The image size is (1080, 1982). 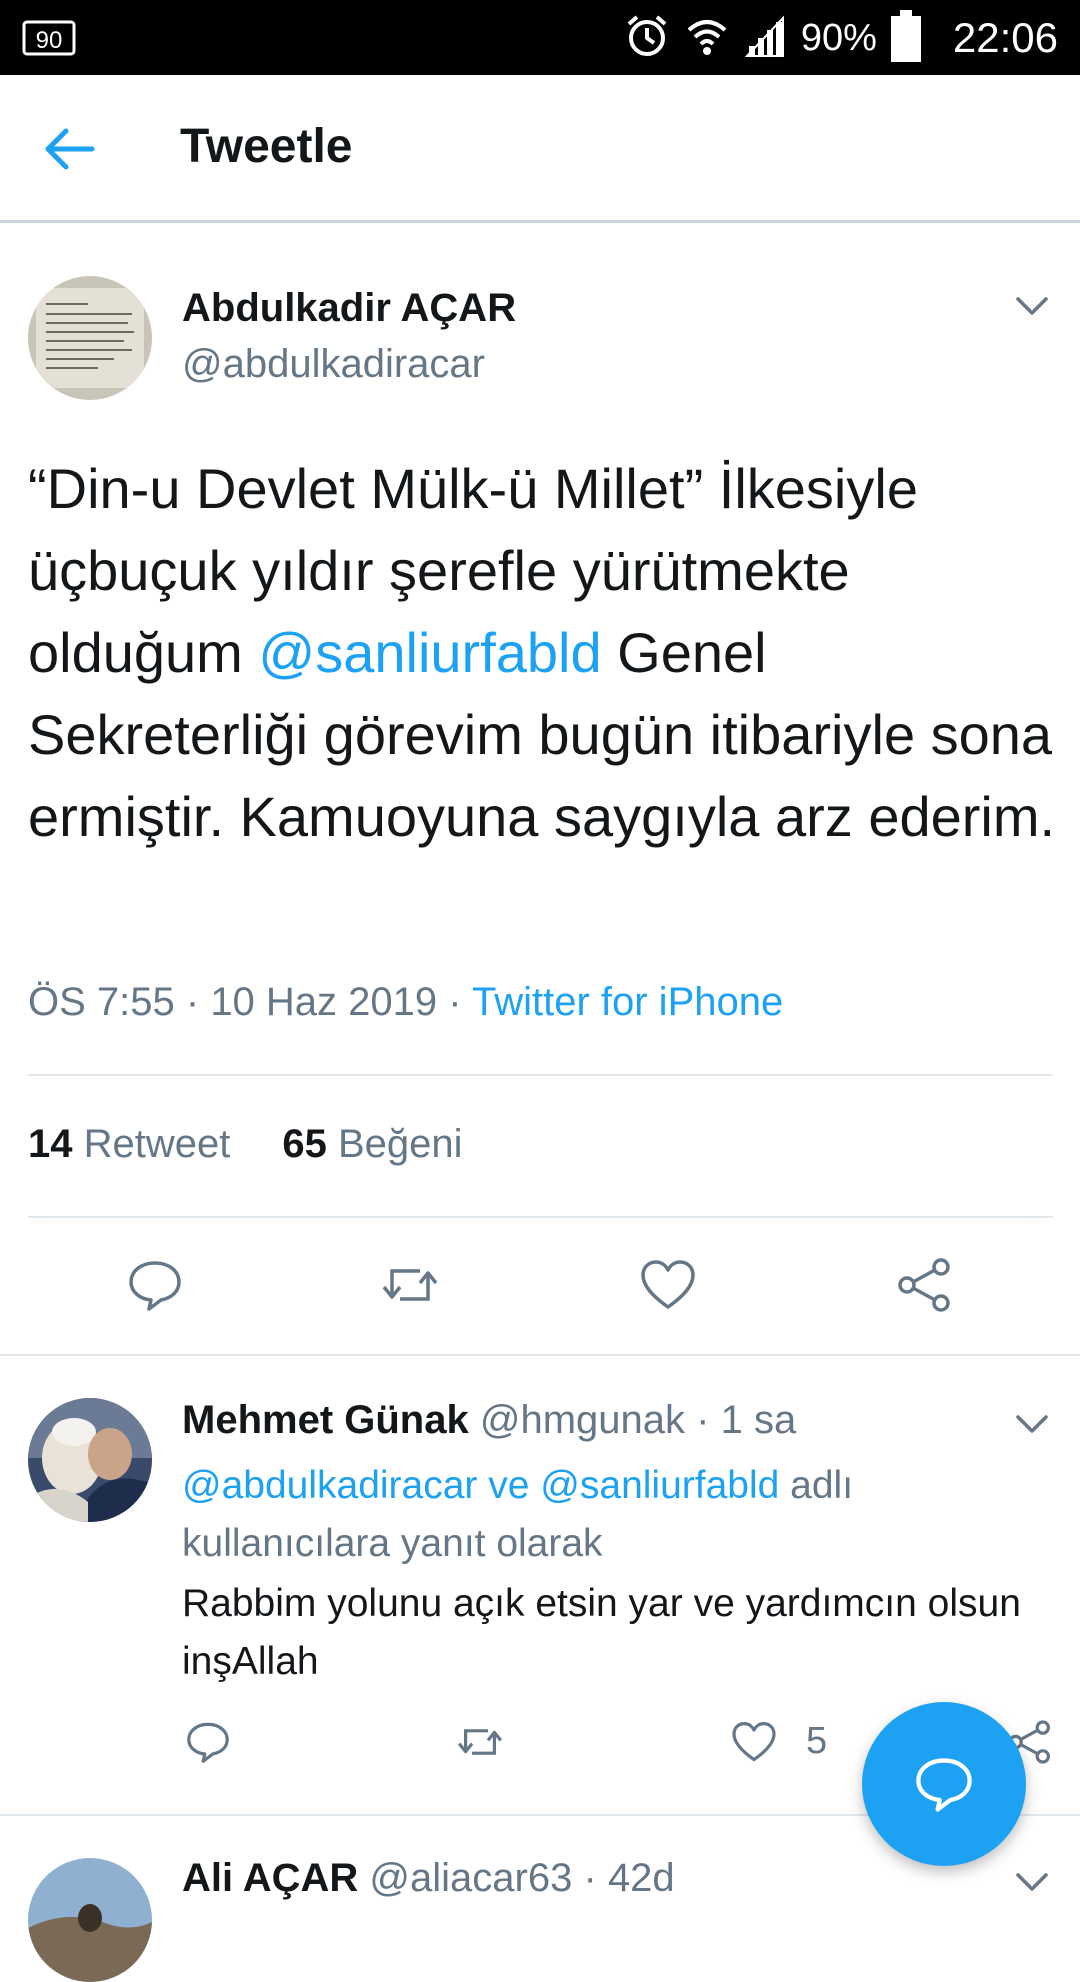 What do you see at coordinates (266, 146) in the screenshot?
I see `page-title: Tweetle` at bounding box center [266, 146].